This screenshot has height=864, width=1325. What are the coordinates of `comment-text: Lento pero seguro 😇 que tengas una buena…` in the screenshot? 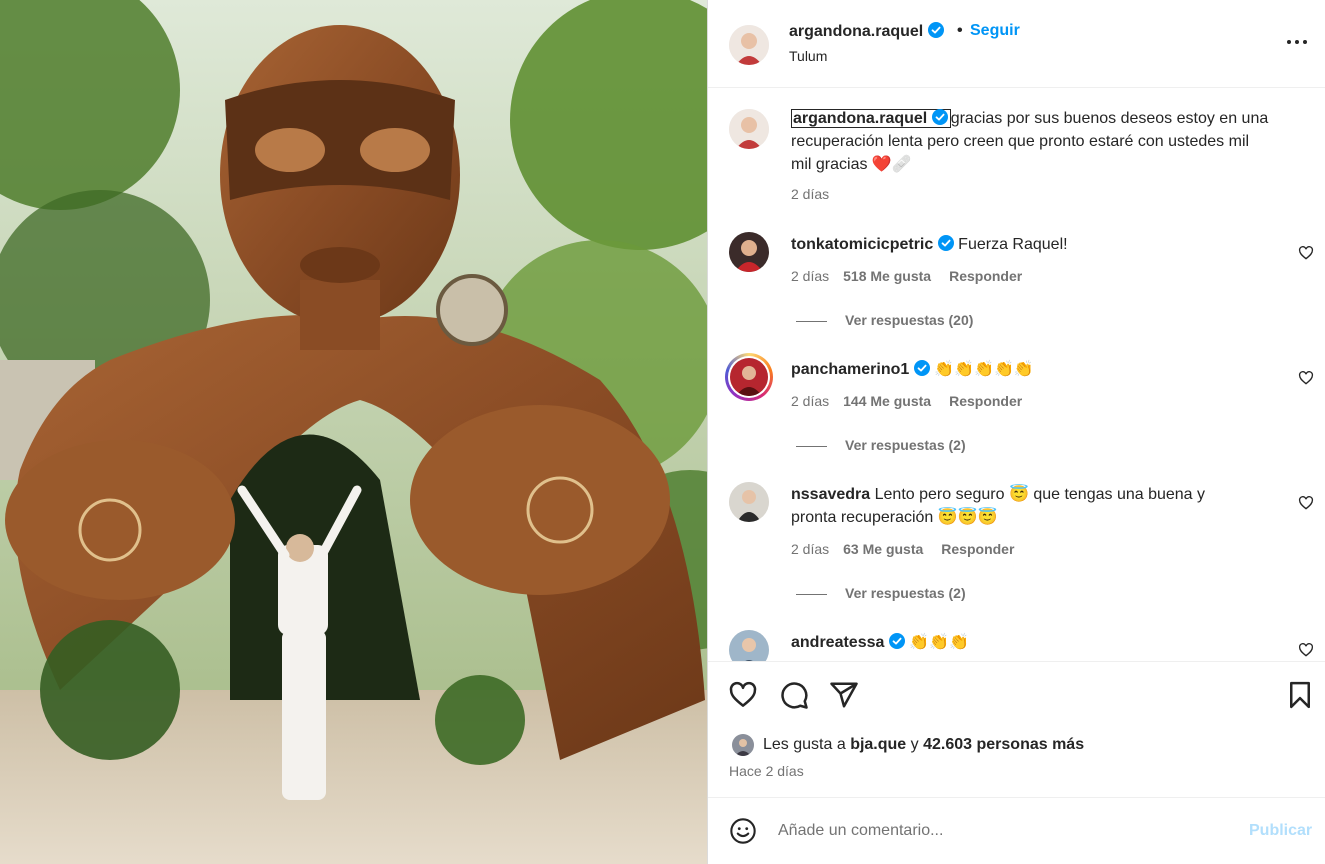 It's located at (1040, 494).